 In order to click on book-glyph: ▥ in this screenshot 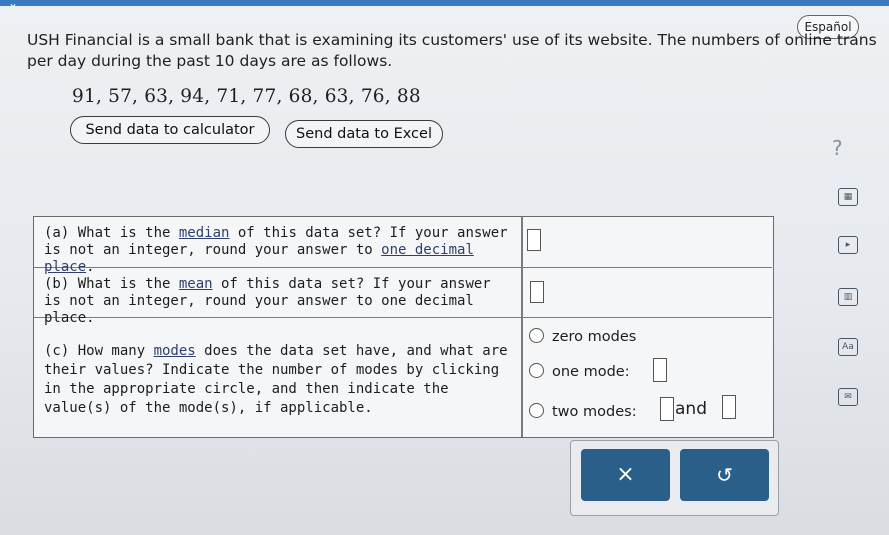, I will do `click(848, 297)`.